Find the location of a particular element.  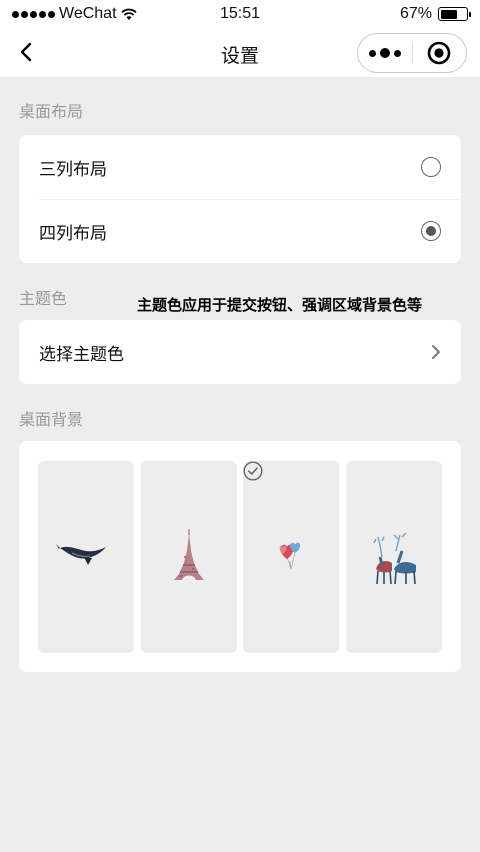

layout-option-four: 四列布局 is located at coordinates (240, 231).